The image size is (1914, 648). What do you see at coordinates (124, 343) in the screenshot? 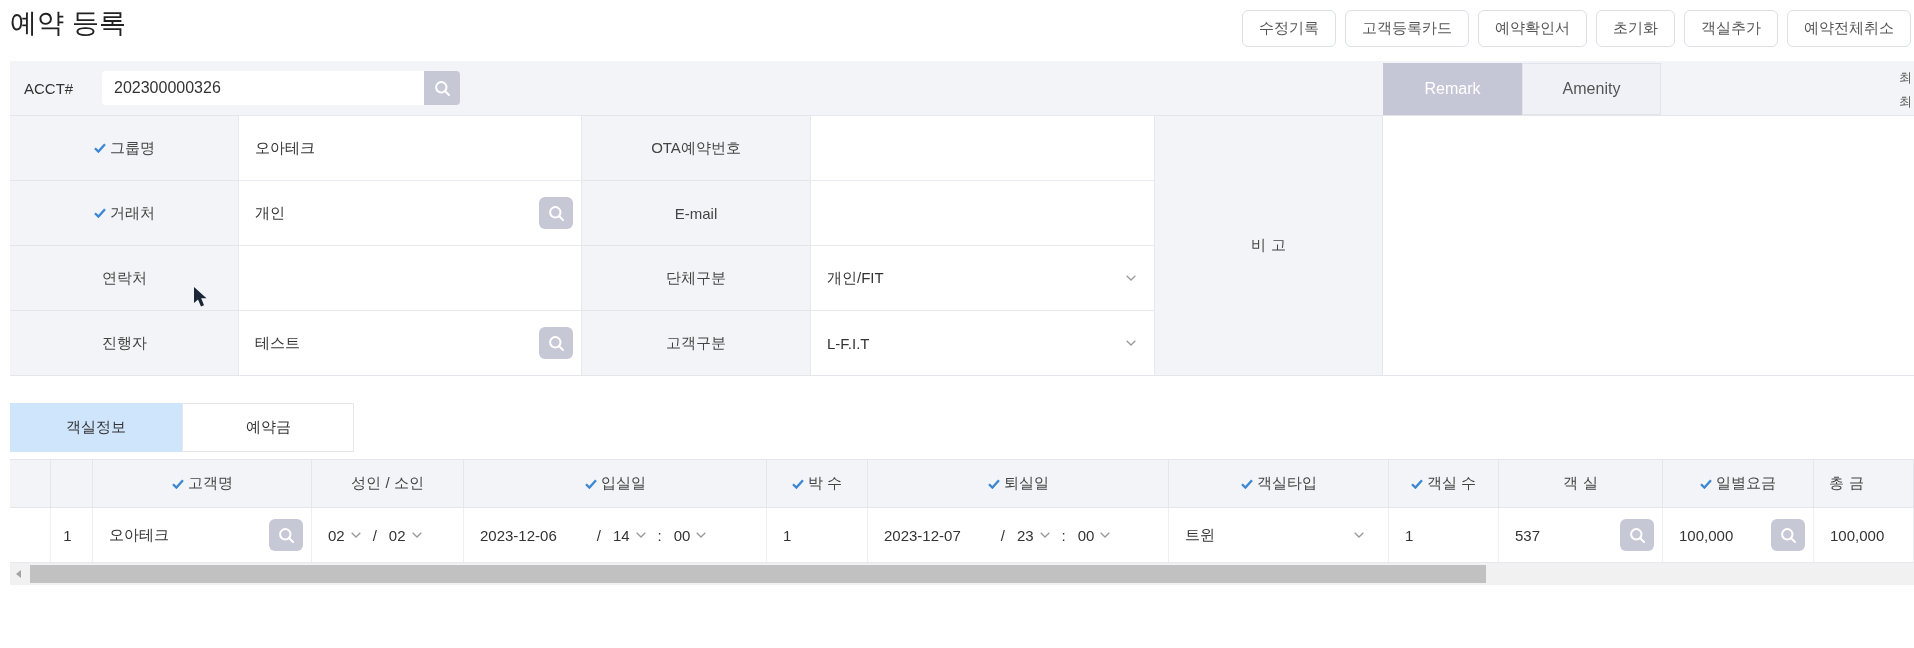
I see `field-label: 진행자` at bounding box center [124, 343].